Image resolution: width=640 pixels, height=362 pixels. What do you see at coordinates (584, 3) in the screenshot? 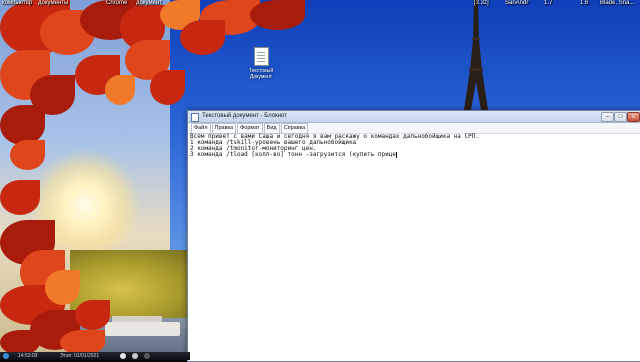
I see `desktop-icon-v16-label: 1.6` at bounding box center [584, 3].